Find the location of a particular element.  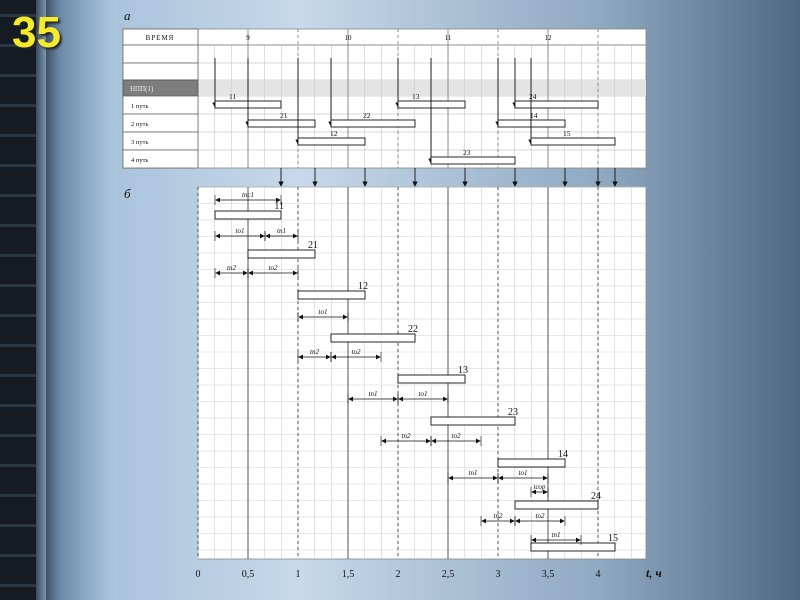

train-label-b: 24 is located at coordinates (596, 496).